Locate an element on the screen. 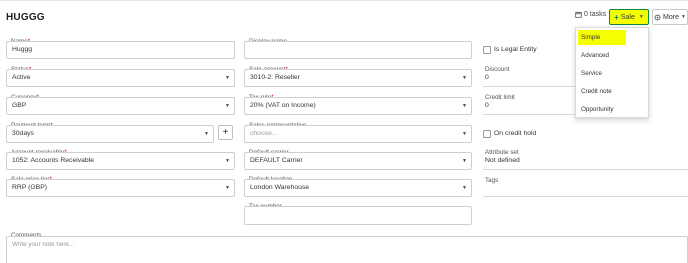 The height and width of the screenshot is (263, 688). page-title: HUGGG is located at coordinates (25, 17).